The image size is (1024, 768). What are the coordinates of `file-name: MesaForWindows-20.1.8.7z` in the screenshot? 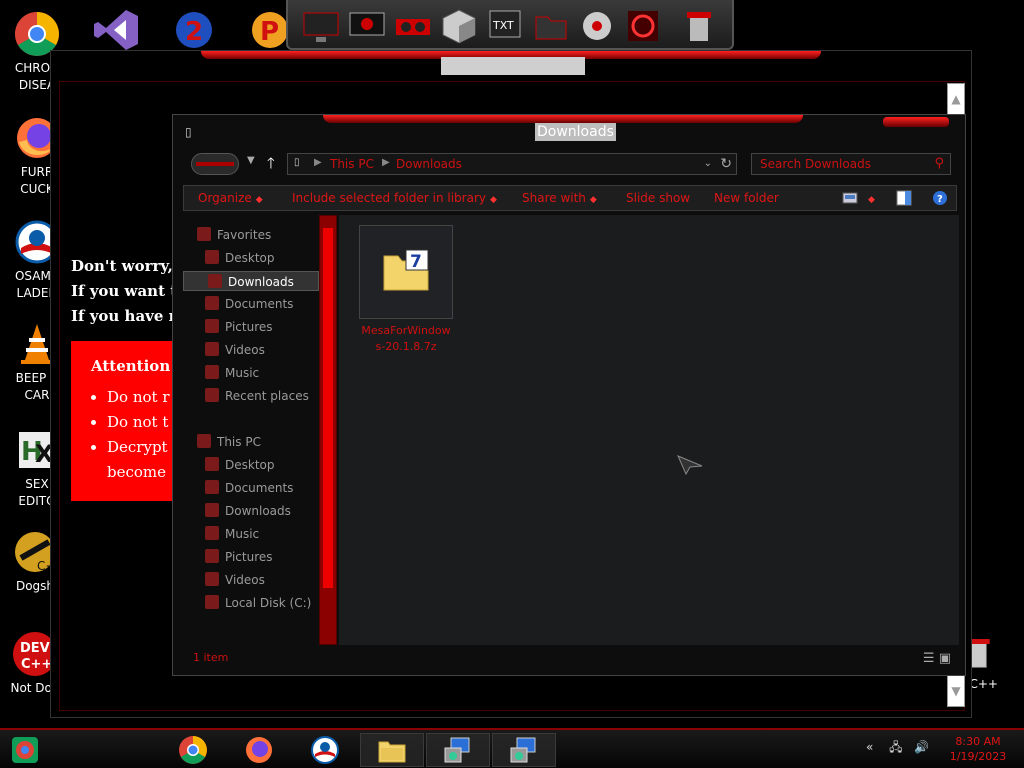 It's located at (406, 338).